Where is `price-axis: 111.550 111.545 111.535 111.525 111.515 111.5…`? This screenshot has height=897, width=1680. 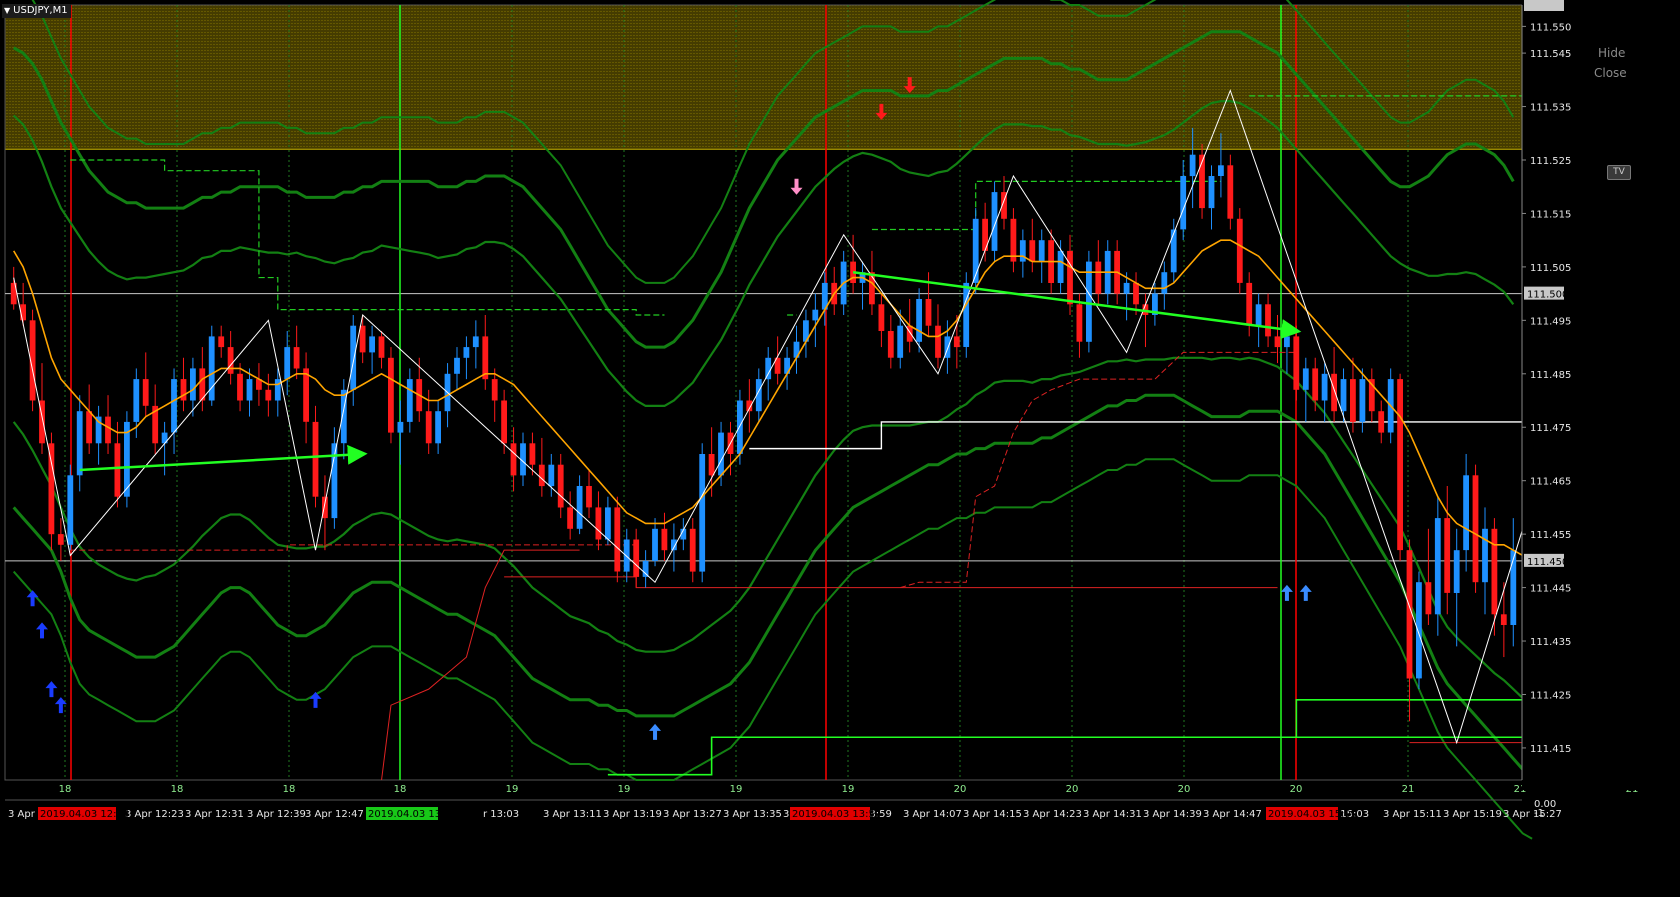 price-axis: 111.550 111.545 111.535 111.525 111.515 111.5… is located at coordinates (1600, 409).